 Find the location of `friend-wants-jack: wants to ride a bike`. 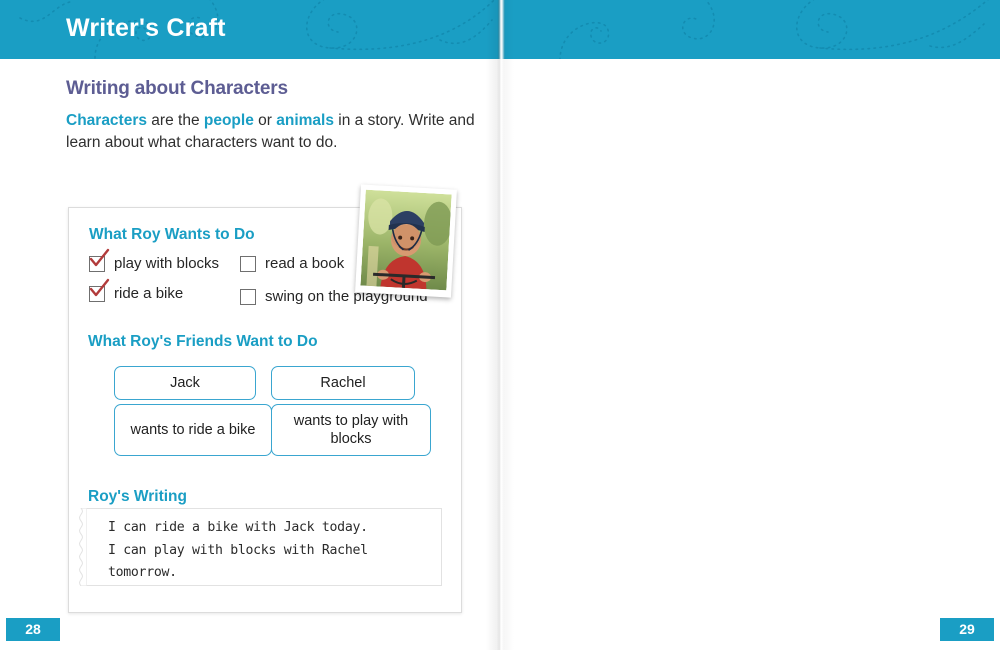

friend-wants-jack: wants to ride a bike is located at coordinates (193, 429).